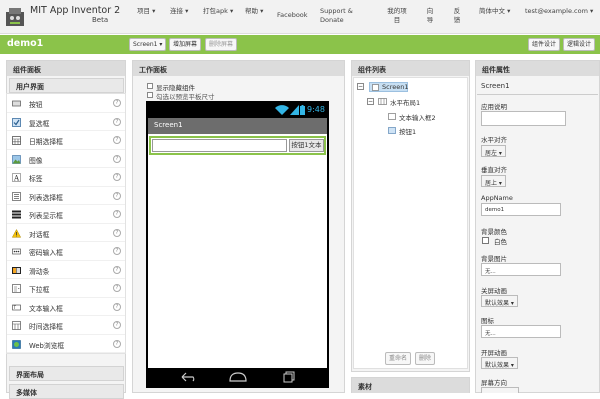 This screenshot has width=600, height=399. Describe the element at coordinates (410, 385) in the screenshot. I see `media-title: 素材` at that location.